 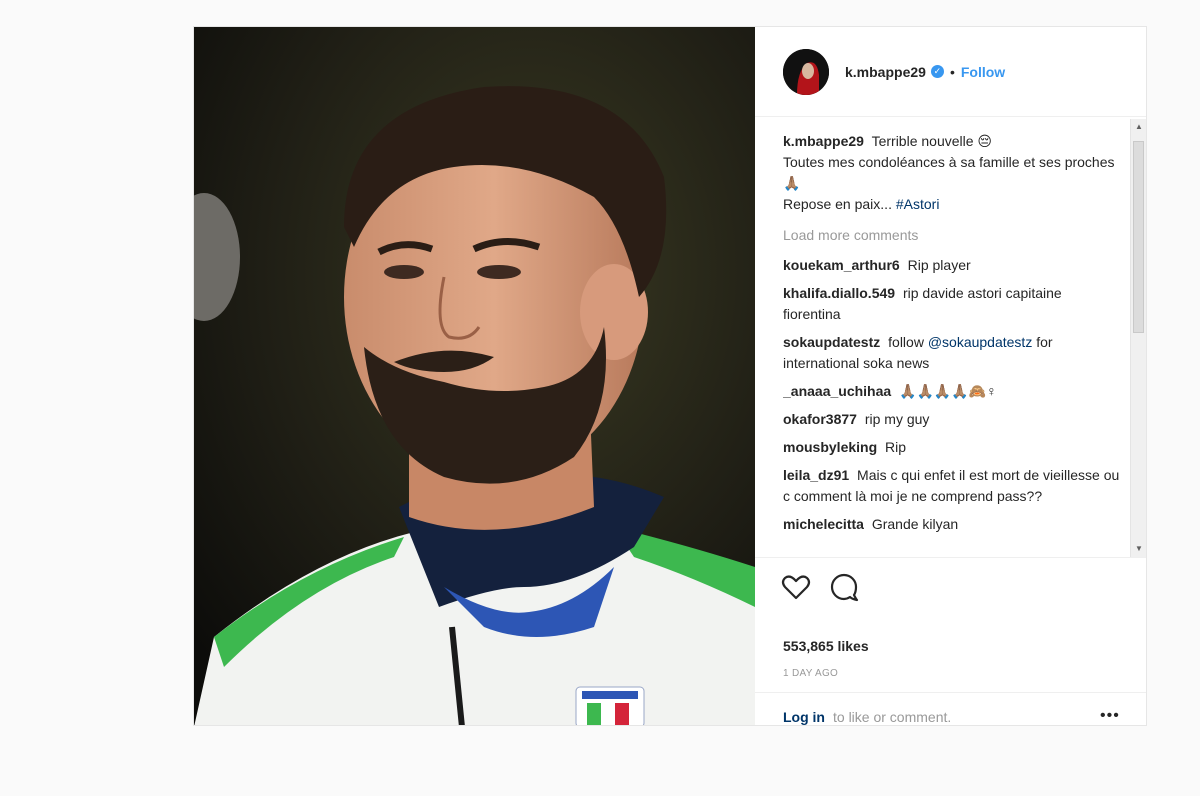 I want to click on list-item: _anaaa_uchihaa 🙏🏽🙏🏽🙏🏽🙏🏽🙈♀, so click(x=953, y=391).